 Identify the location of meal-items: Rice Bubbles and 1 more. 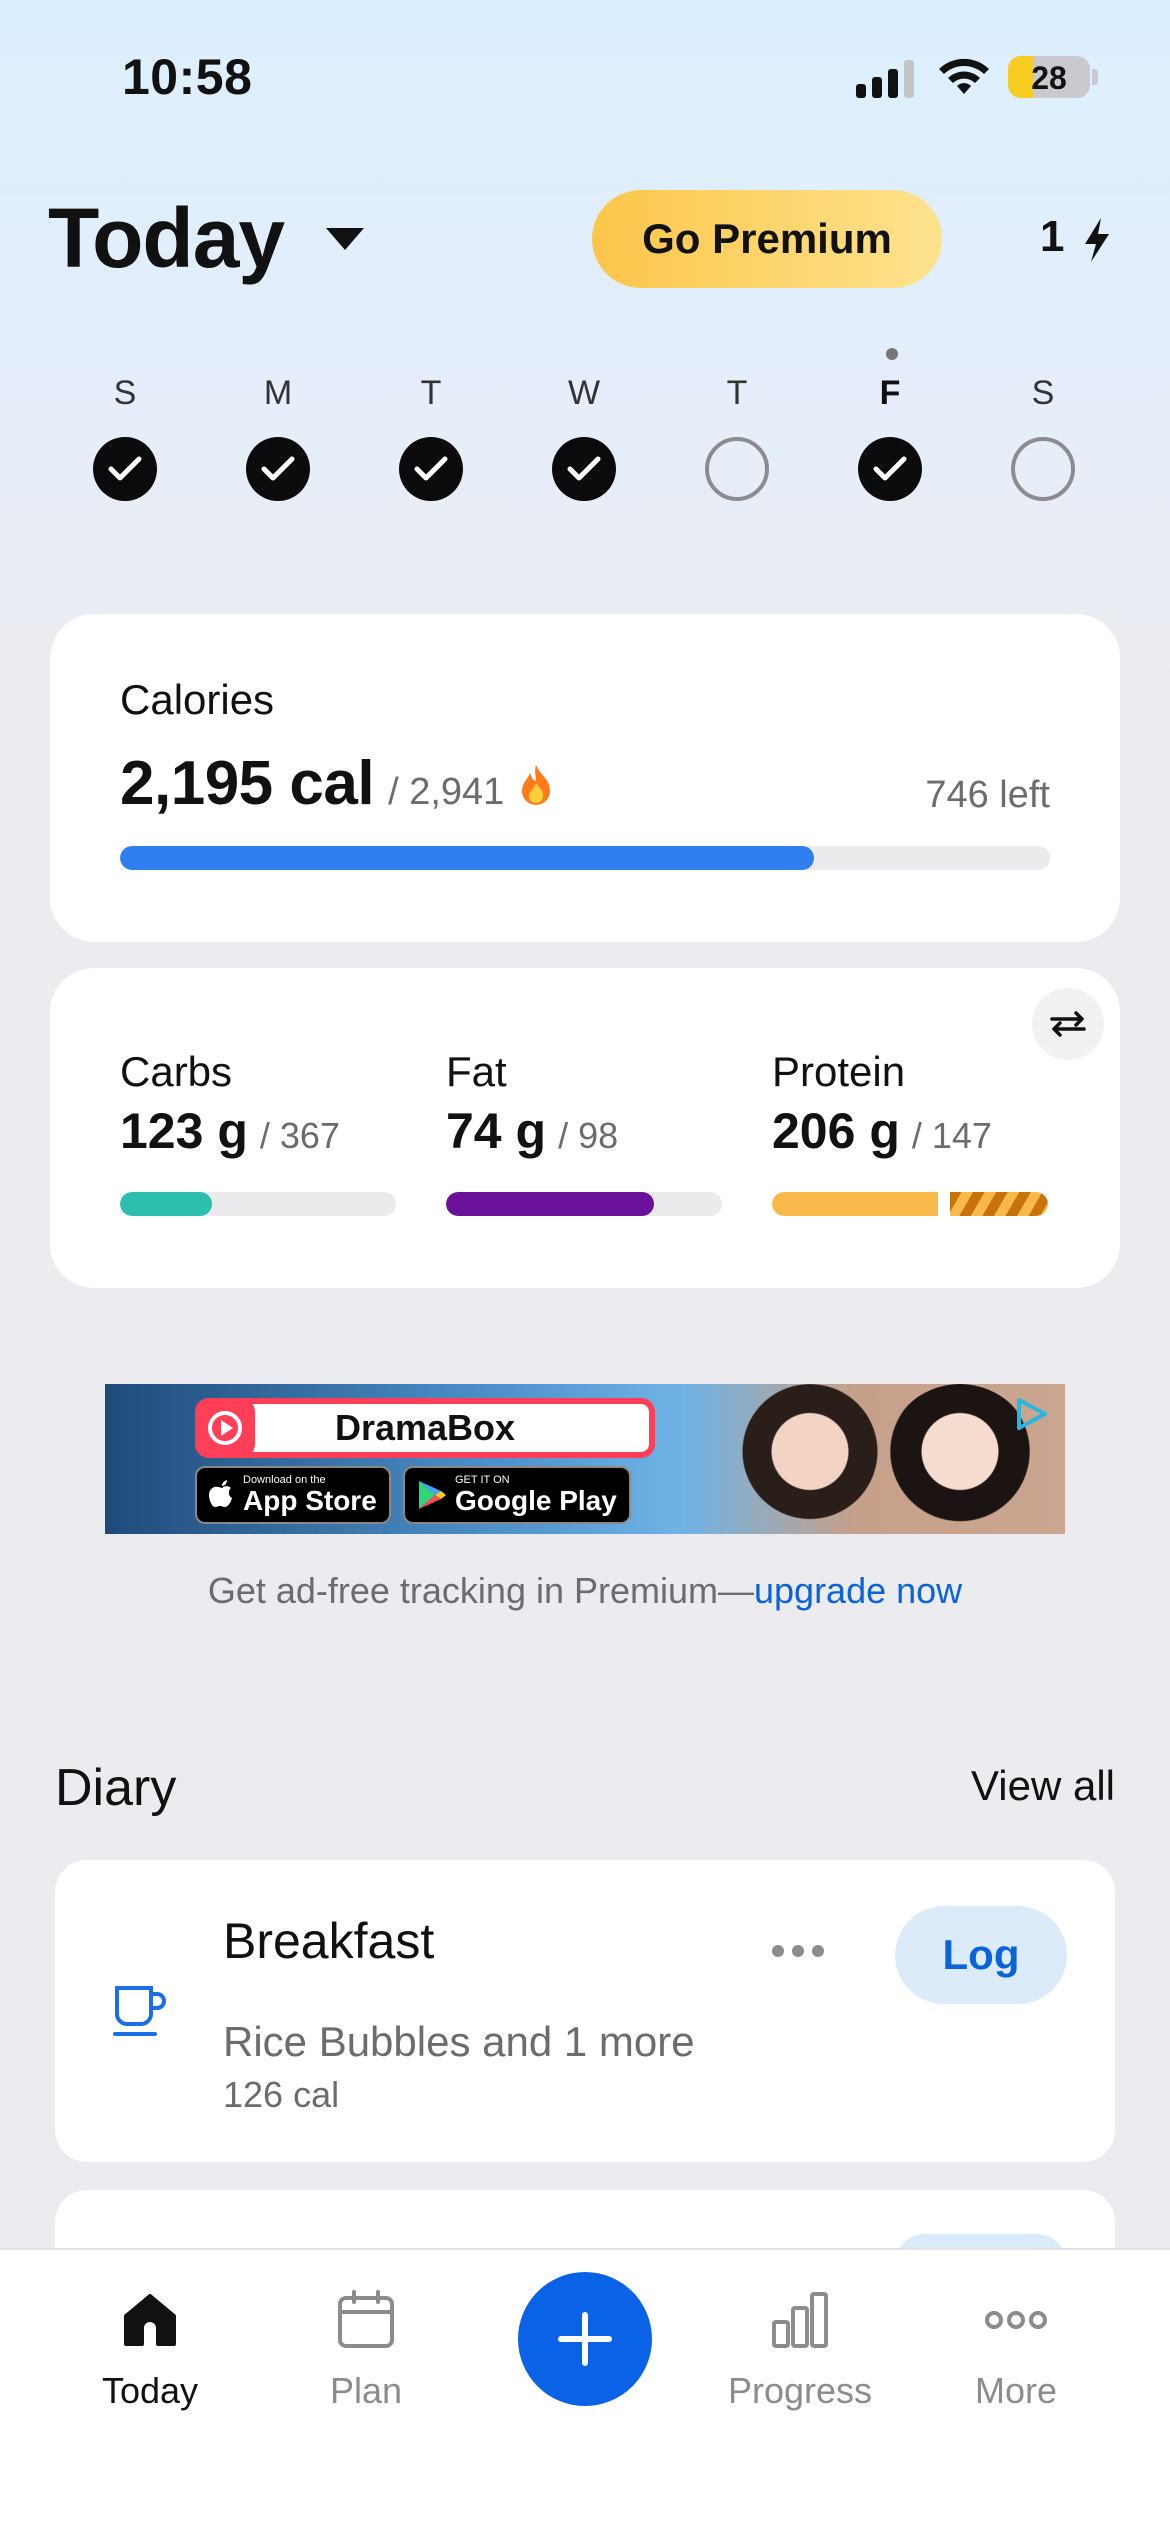
(459, 2041).